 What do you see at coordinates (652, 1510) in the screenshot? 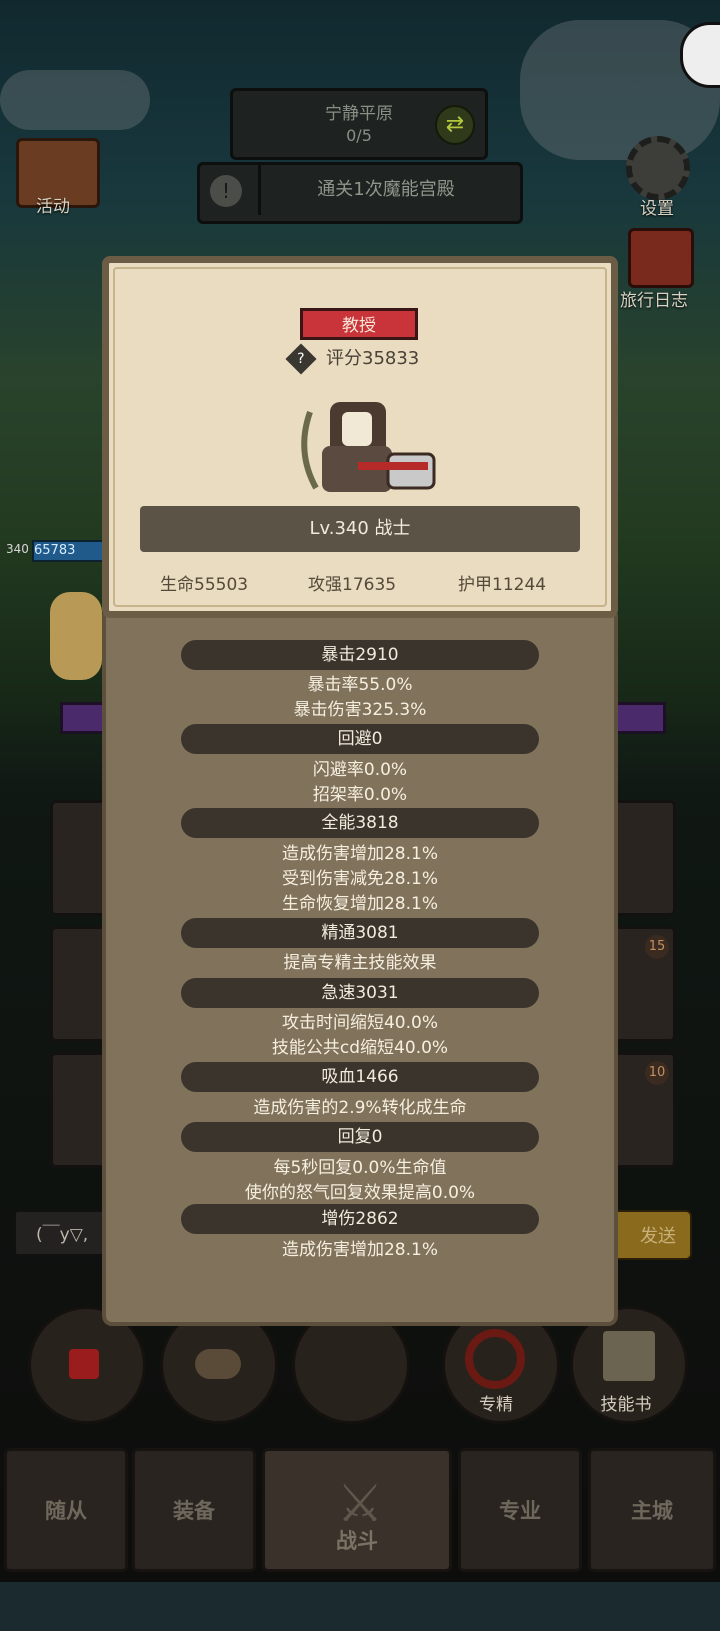
I see `tab-main-city: 主城` at bounding box center [652, 1510].